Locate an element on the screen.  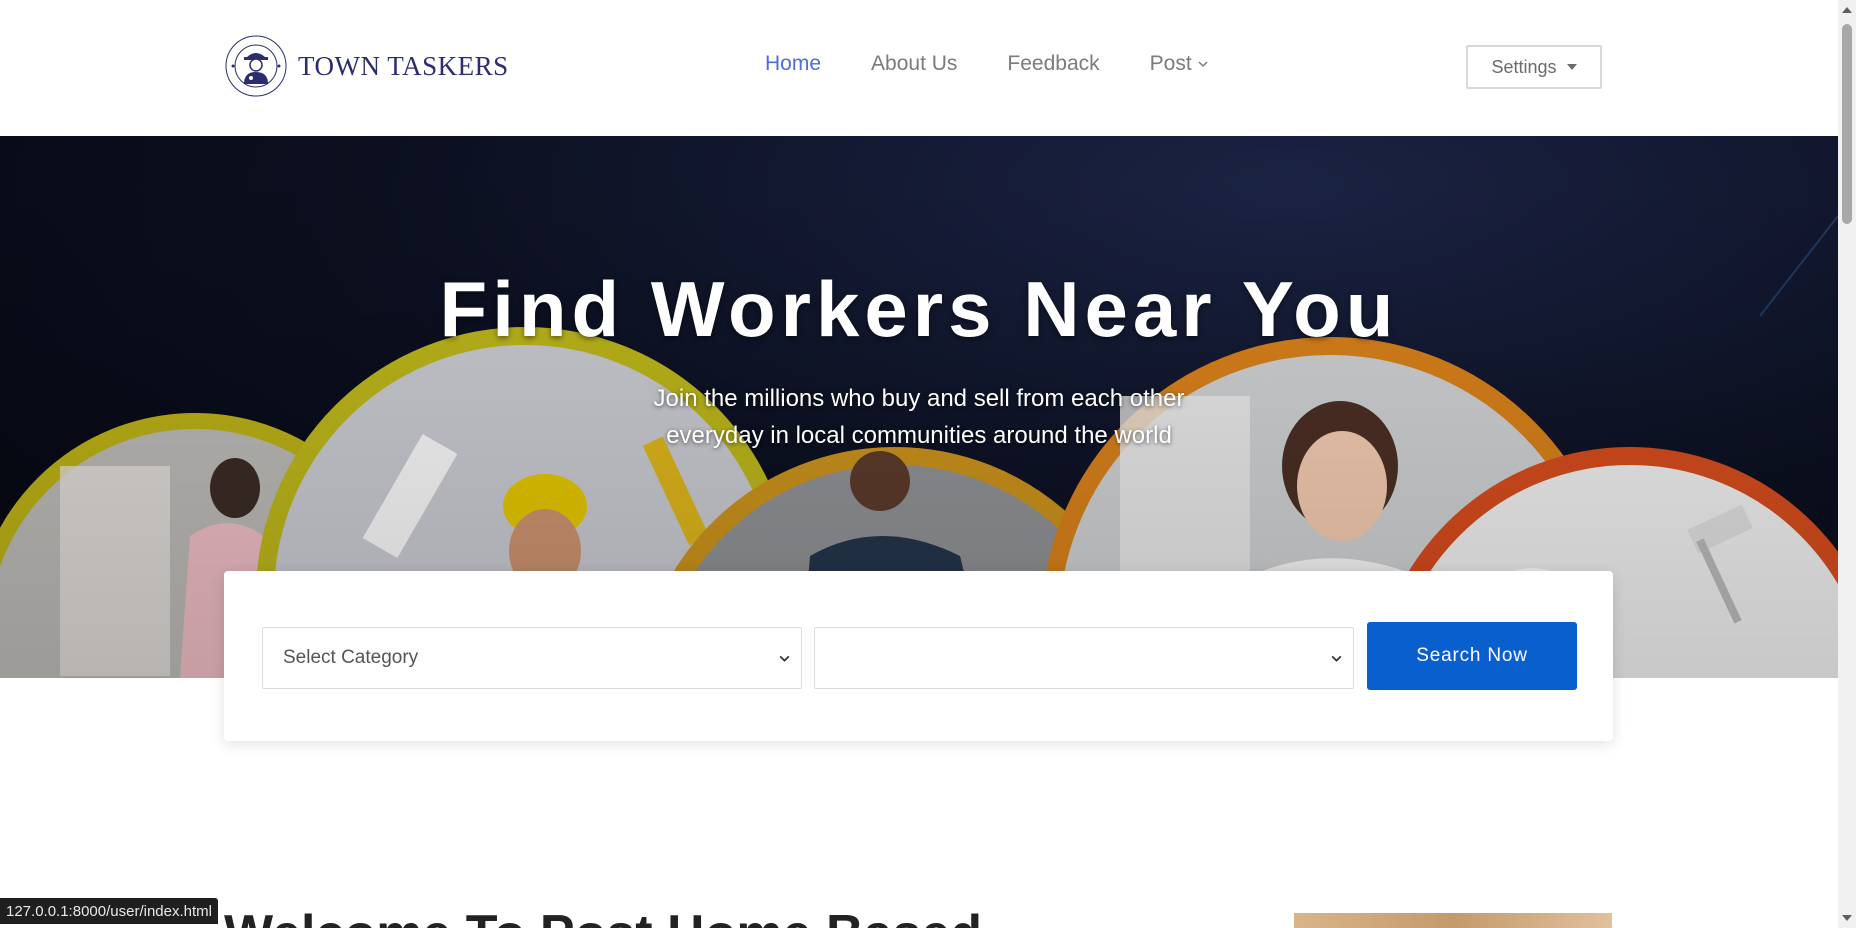
nav-item-post: Post is located at coordinates (1179, 64).